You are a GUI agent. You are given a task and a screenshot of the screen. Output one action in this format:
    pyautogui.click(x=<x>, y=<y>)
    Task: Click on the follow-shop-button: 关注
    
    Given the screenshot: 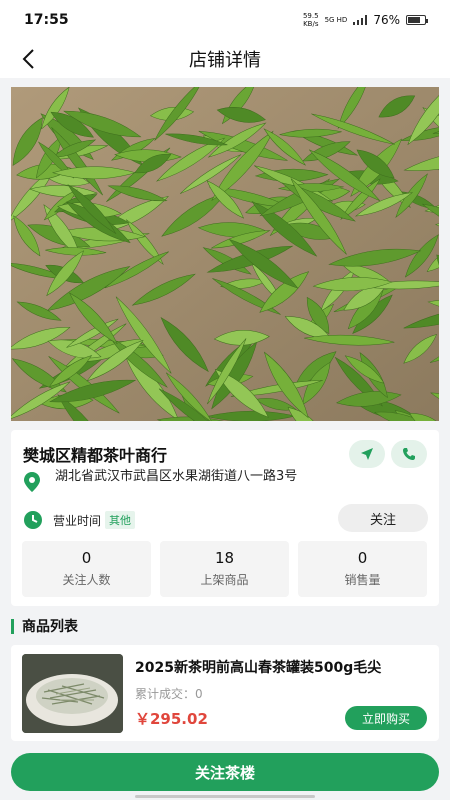 What is the action you would take?
    pyautogui.click(x=383, y=518)
    